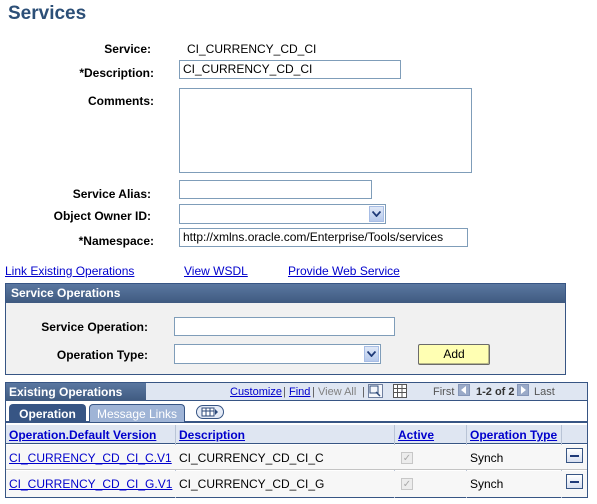 This screenshot has height=504, width=597. What do you see at coordinates (120, 101) in the screenshot?
I see `comments-label: Comments:` at bounding box center [120, 101].